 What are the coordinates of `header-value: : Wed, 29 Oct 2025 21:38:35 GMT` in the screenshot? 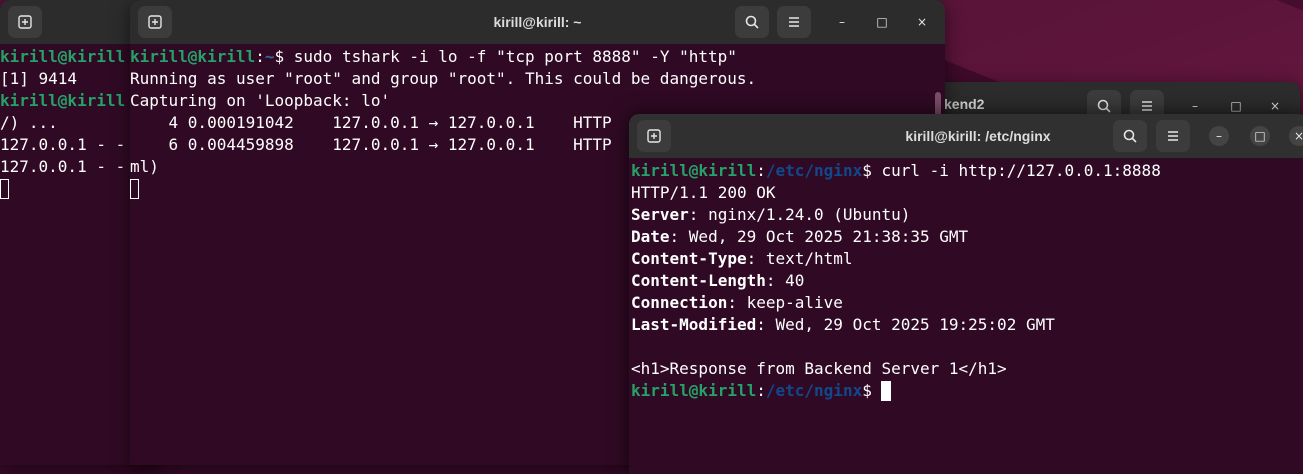 It's located at (819, 236).